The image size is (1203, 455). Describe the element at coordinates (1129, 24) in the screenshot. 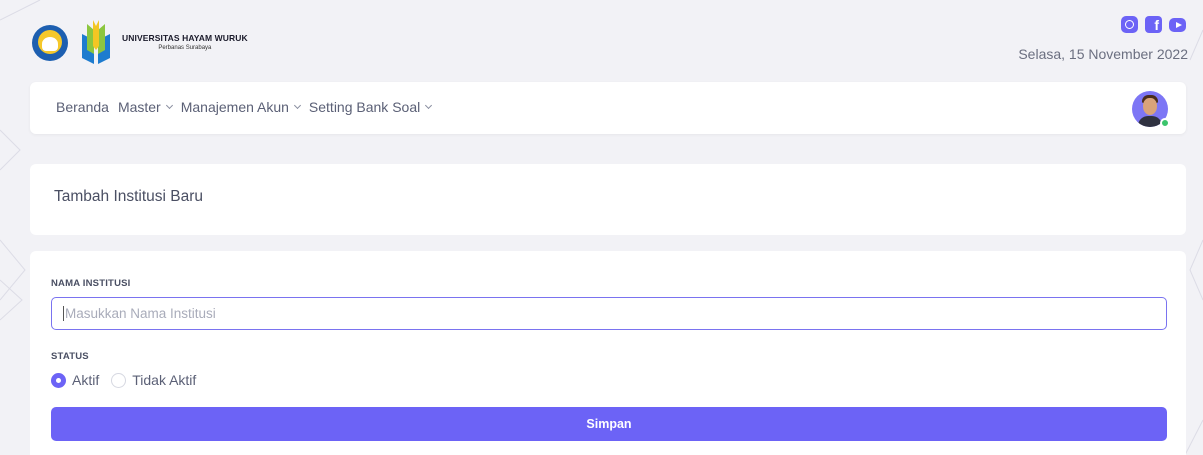

I see `instagram-icon` at that location.